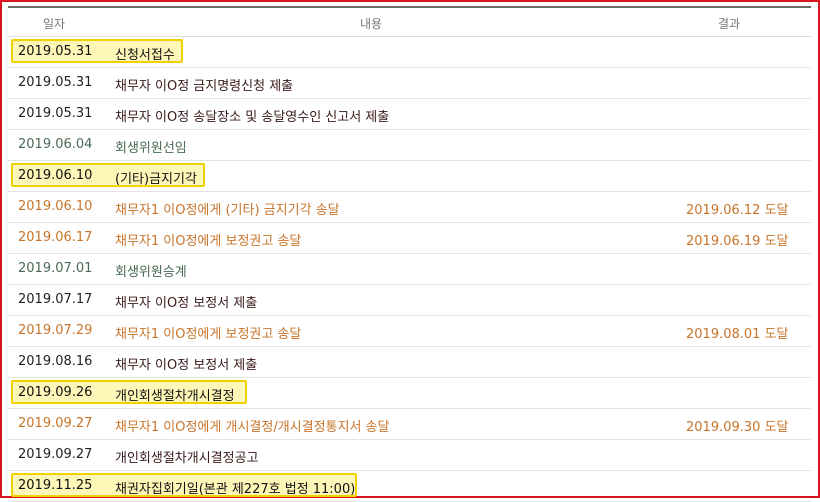 This screenshot has width=820, height=502. What do you see at coordinates (737, 427) in the screenshot?
I see `row-result: 2019.09.30 도달` at bounding box center [737, 427].